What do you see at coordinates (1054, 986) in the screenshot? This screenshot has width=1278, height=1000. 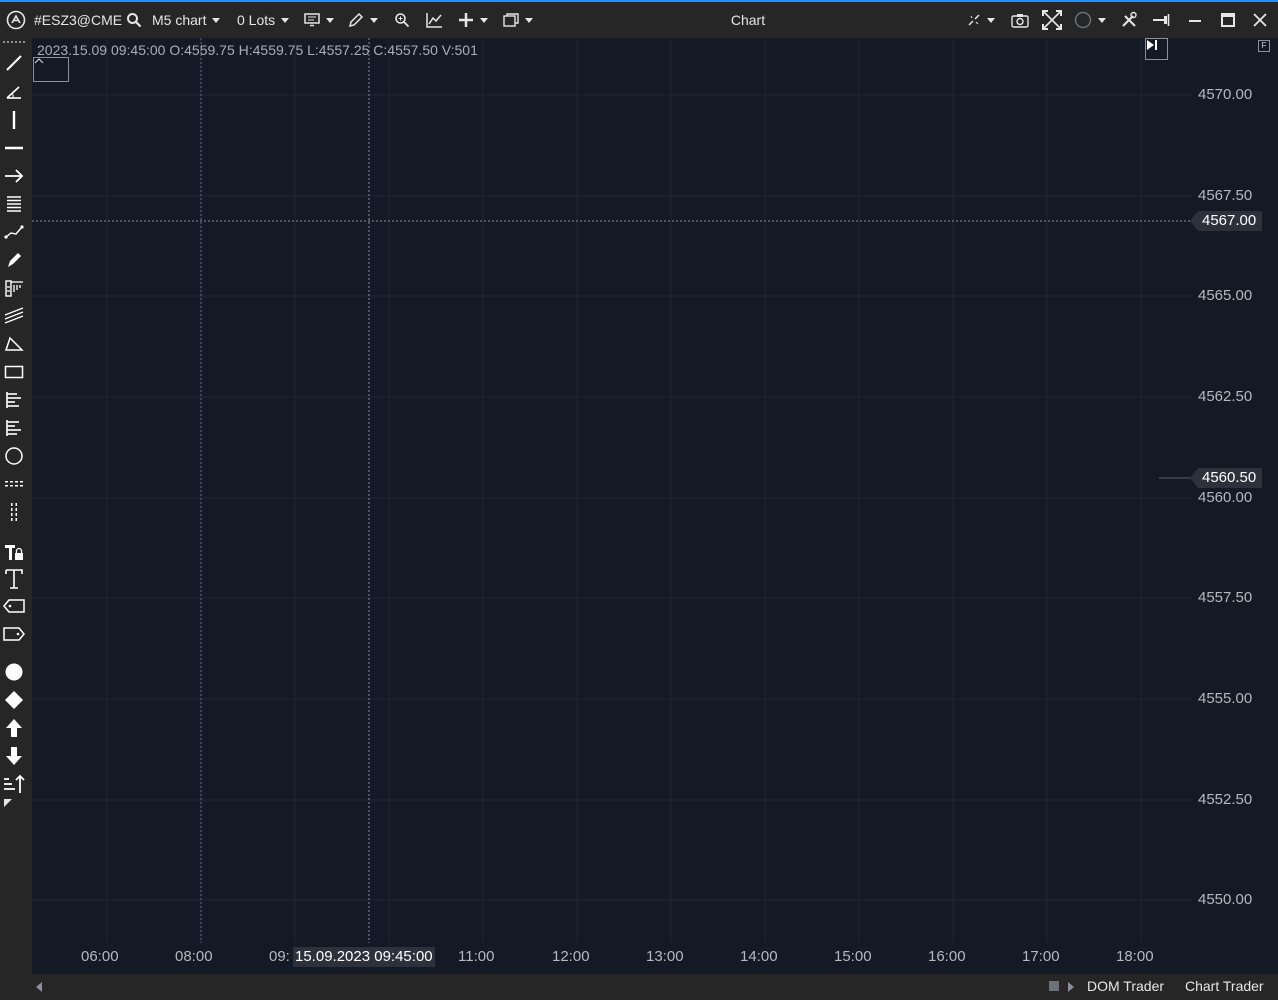 I see `scrollbar-thumb` at bounding box center [1054, 986].